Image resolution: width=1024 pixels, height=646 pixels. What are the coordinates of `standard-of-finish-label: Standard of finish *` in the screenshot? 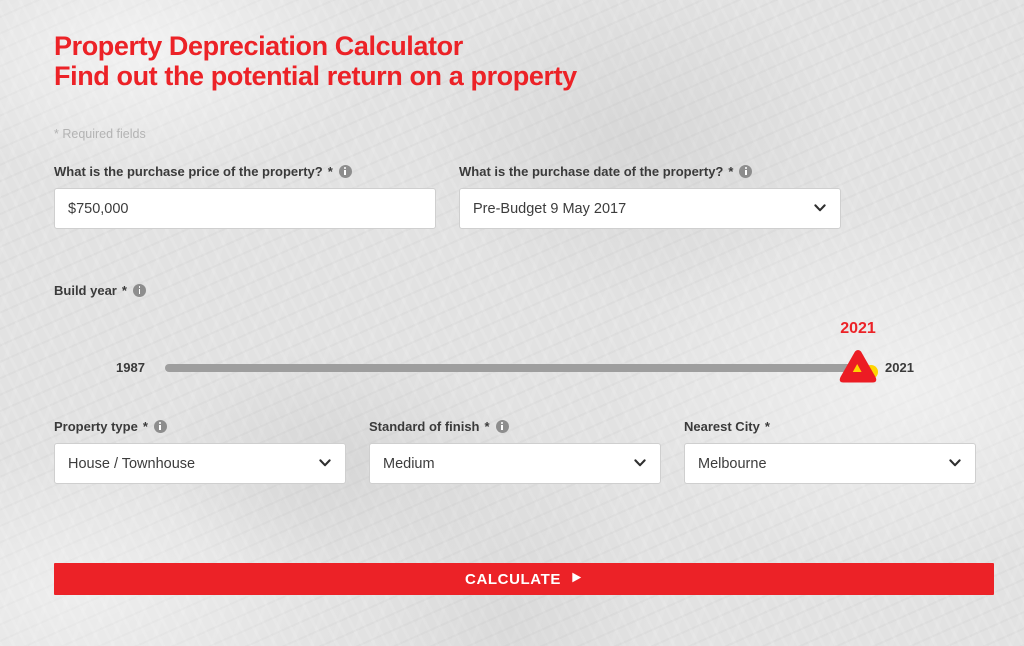 It's located at (515, 426).